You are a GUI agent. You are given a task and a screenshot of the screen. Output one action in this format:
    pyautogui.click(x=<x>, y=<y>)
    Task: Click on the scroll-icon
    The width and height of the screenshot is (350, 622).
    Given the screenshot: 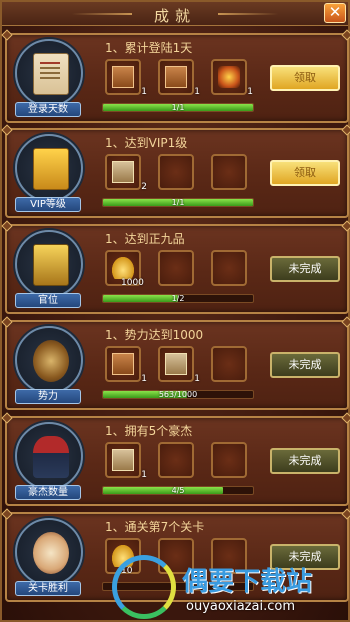 What is the action you would take?
    pyautogui.click(x=51, y=74)
    